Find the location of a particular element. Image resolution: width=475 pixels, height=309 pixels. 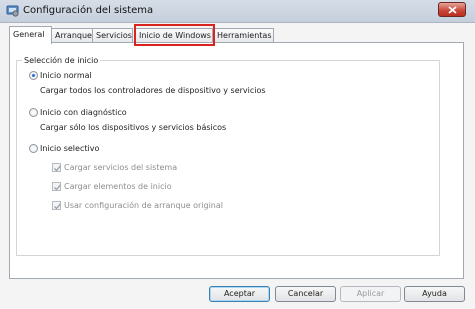

load-system-services-checkbox is located at coordinates (56, 167).